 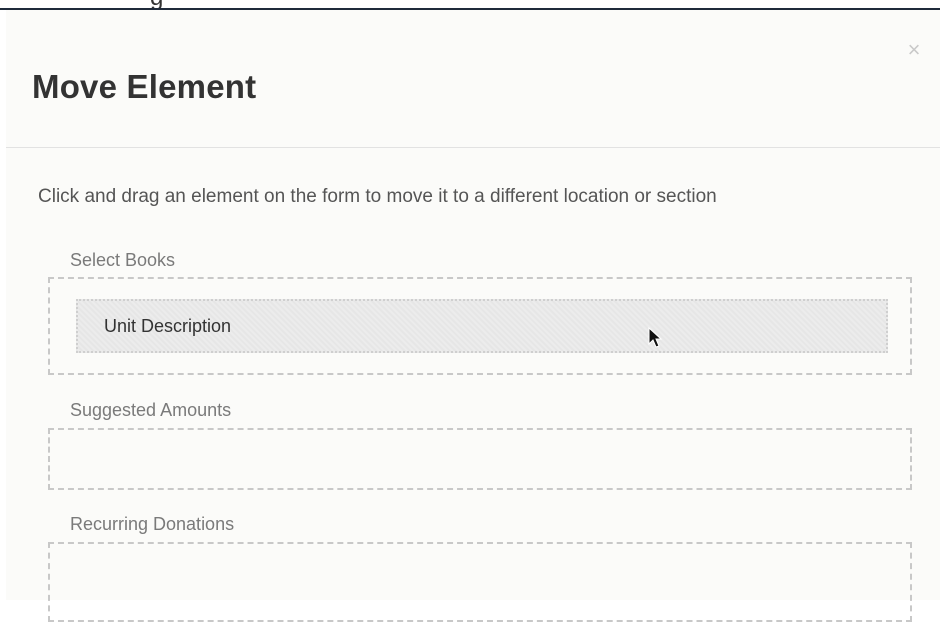 I want to click on section-label-select-books: Select Books, so click(x=123, y=260).